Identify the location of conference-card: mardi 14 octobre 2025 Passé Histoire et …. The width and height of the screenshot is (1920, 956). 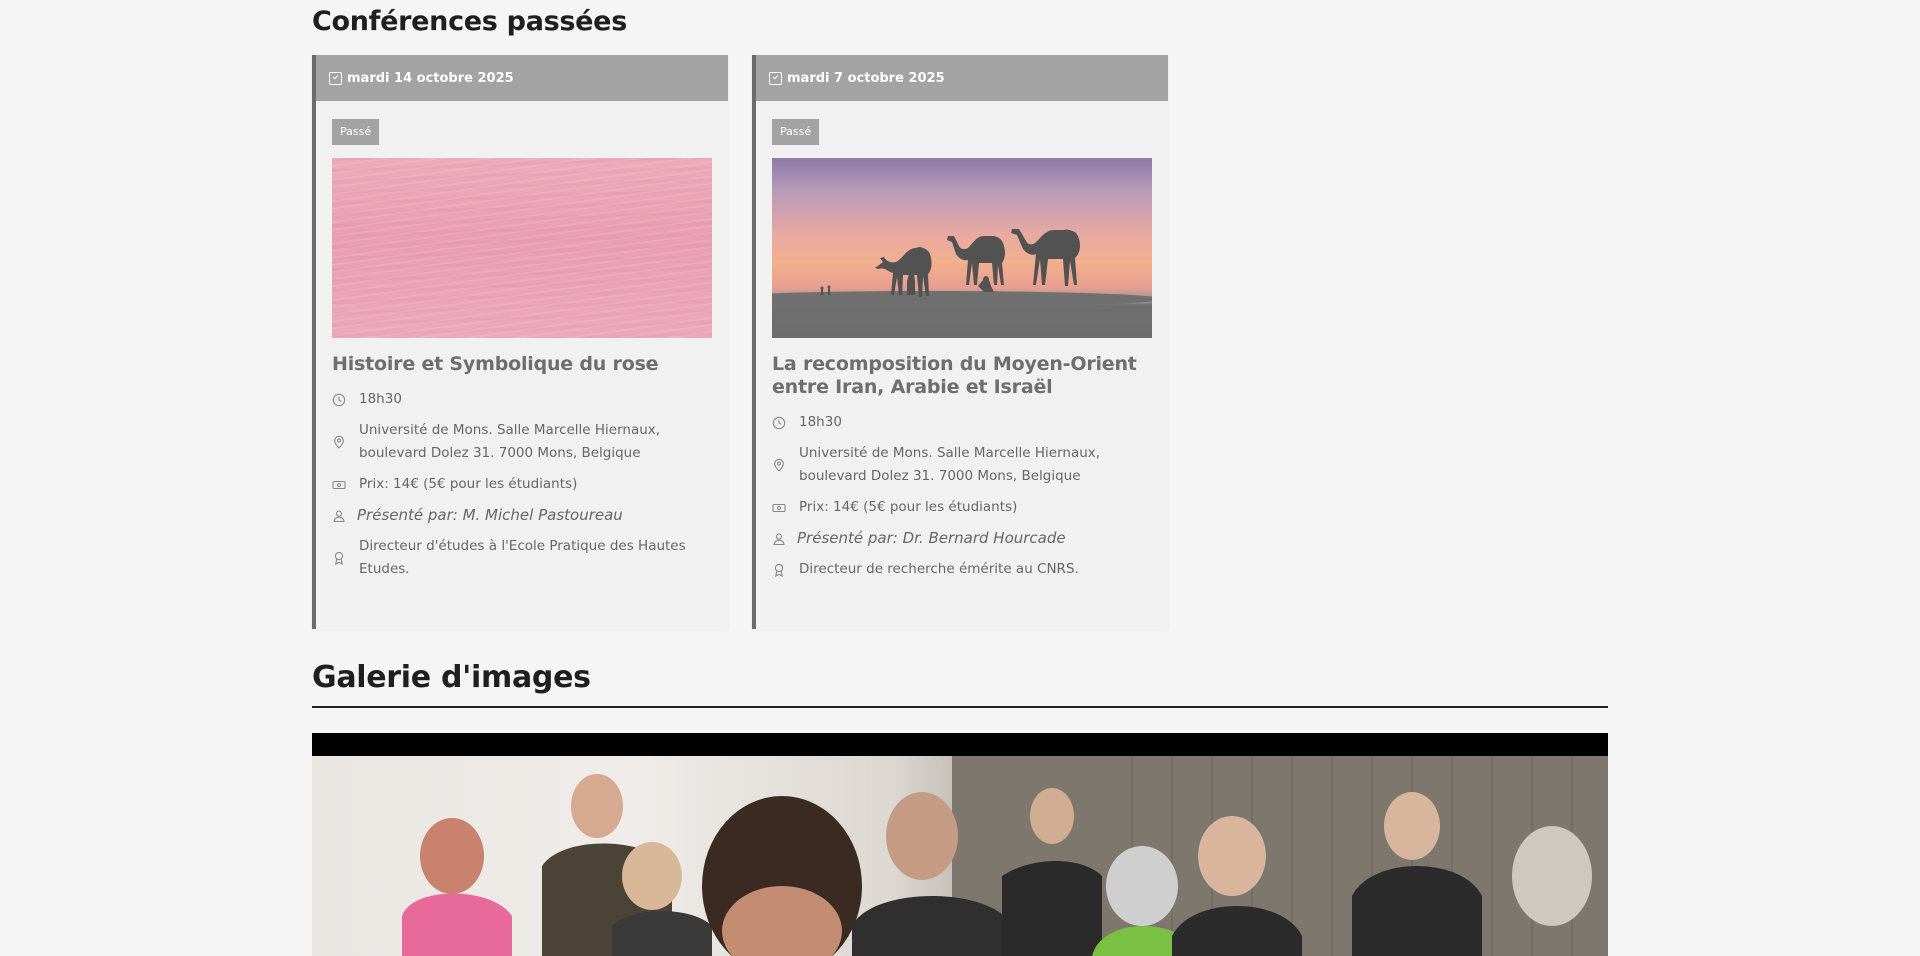
(520, 342).